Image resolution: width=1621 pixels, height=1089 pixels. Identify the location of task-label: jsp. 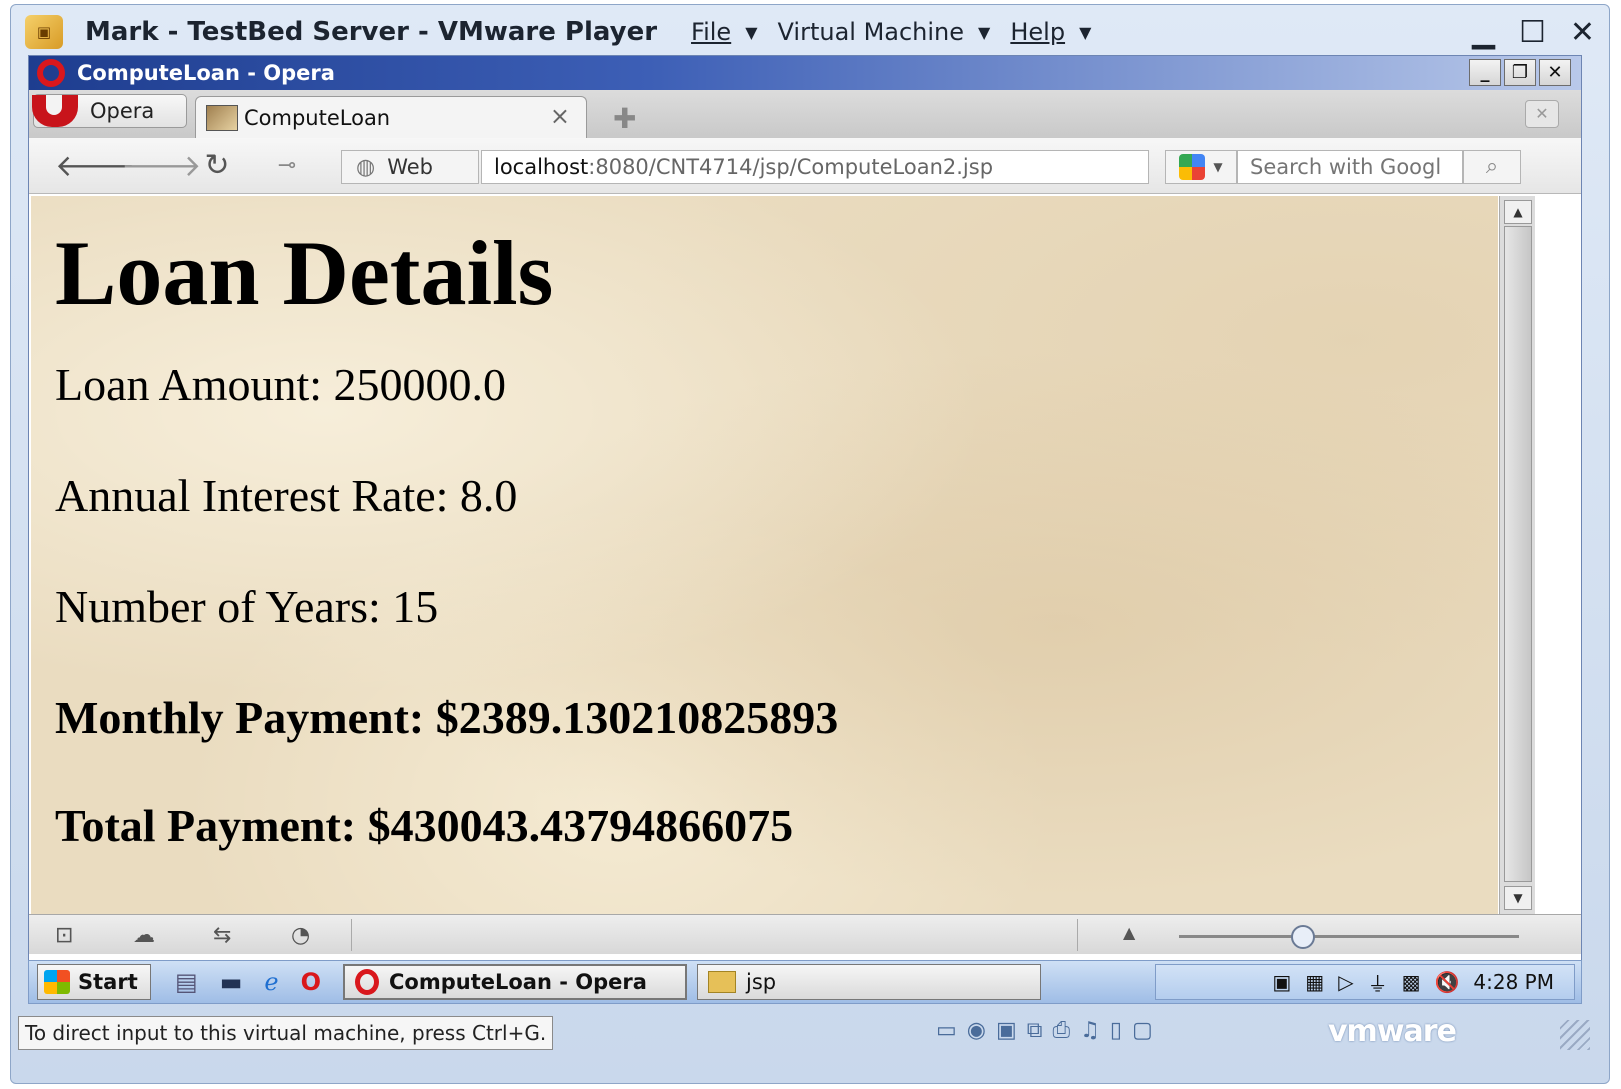
(761, 982).